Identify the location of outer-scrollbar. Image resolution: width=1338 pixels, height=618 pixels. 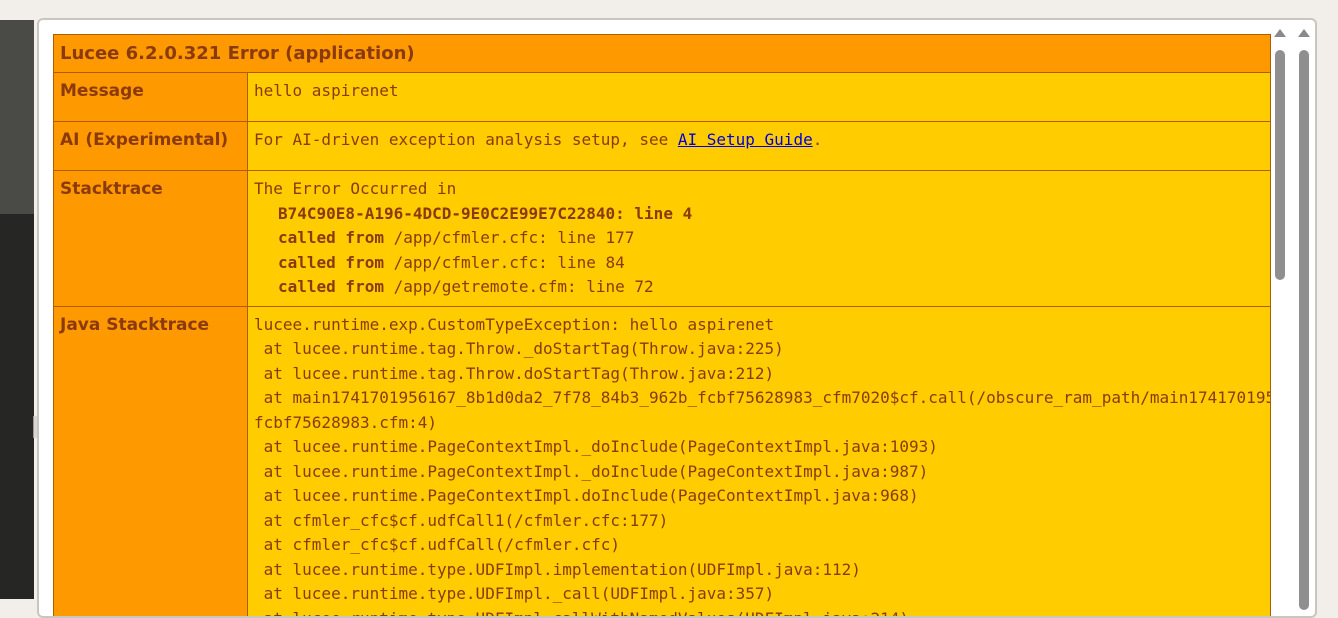
(1304, 322).